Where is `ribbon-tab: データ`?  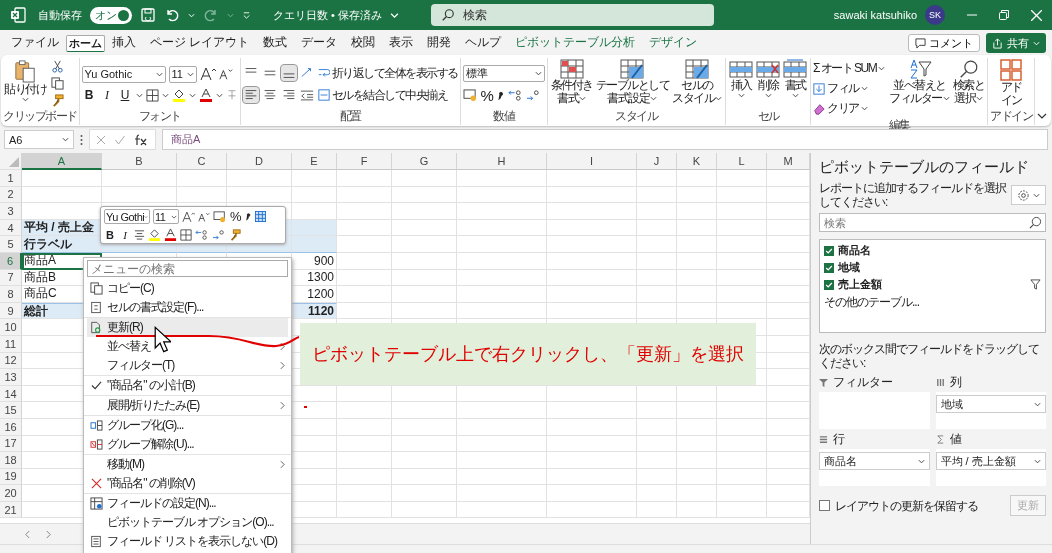 ribbon-tab: データ is located at coordinates (319, 43).